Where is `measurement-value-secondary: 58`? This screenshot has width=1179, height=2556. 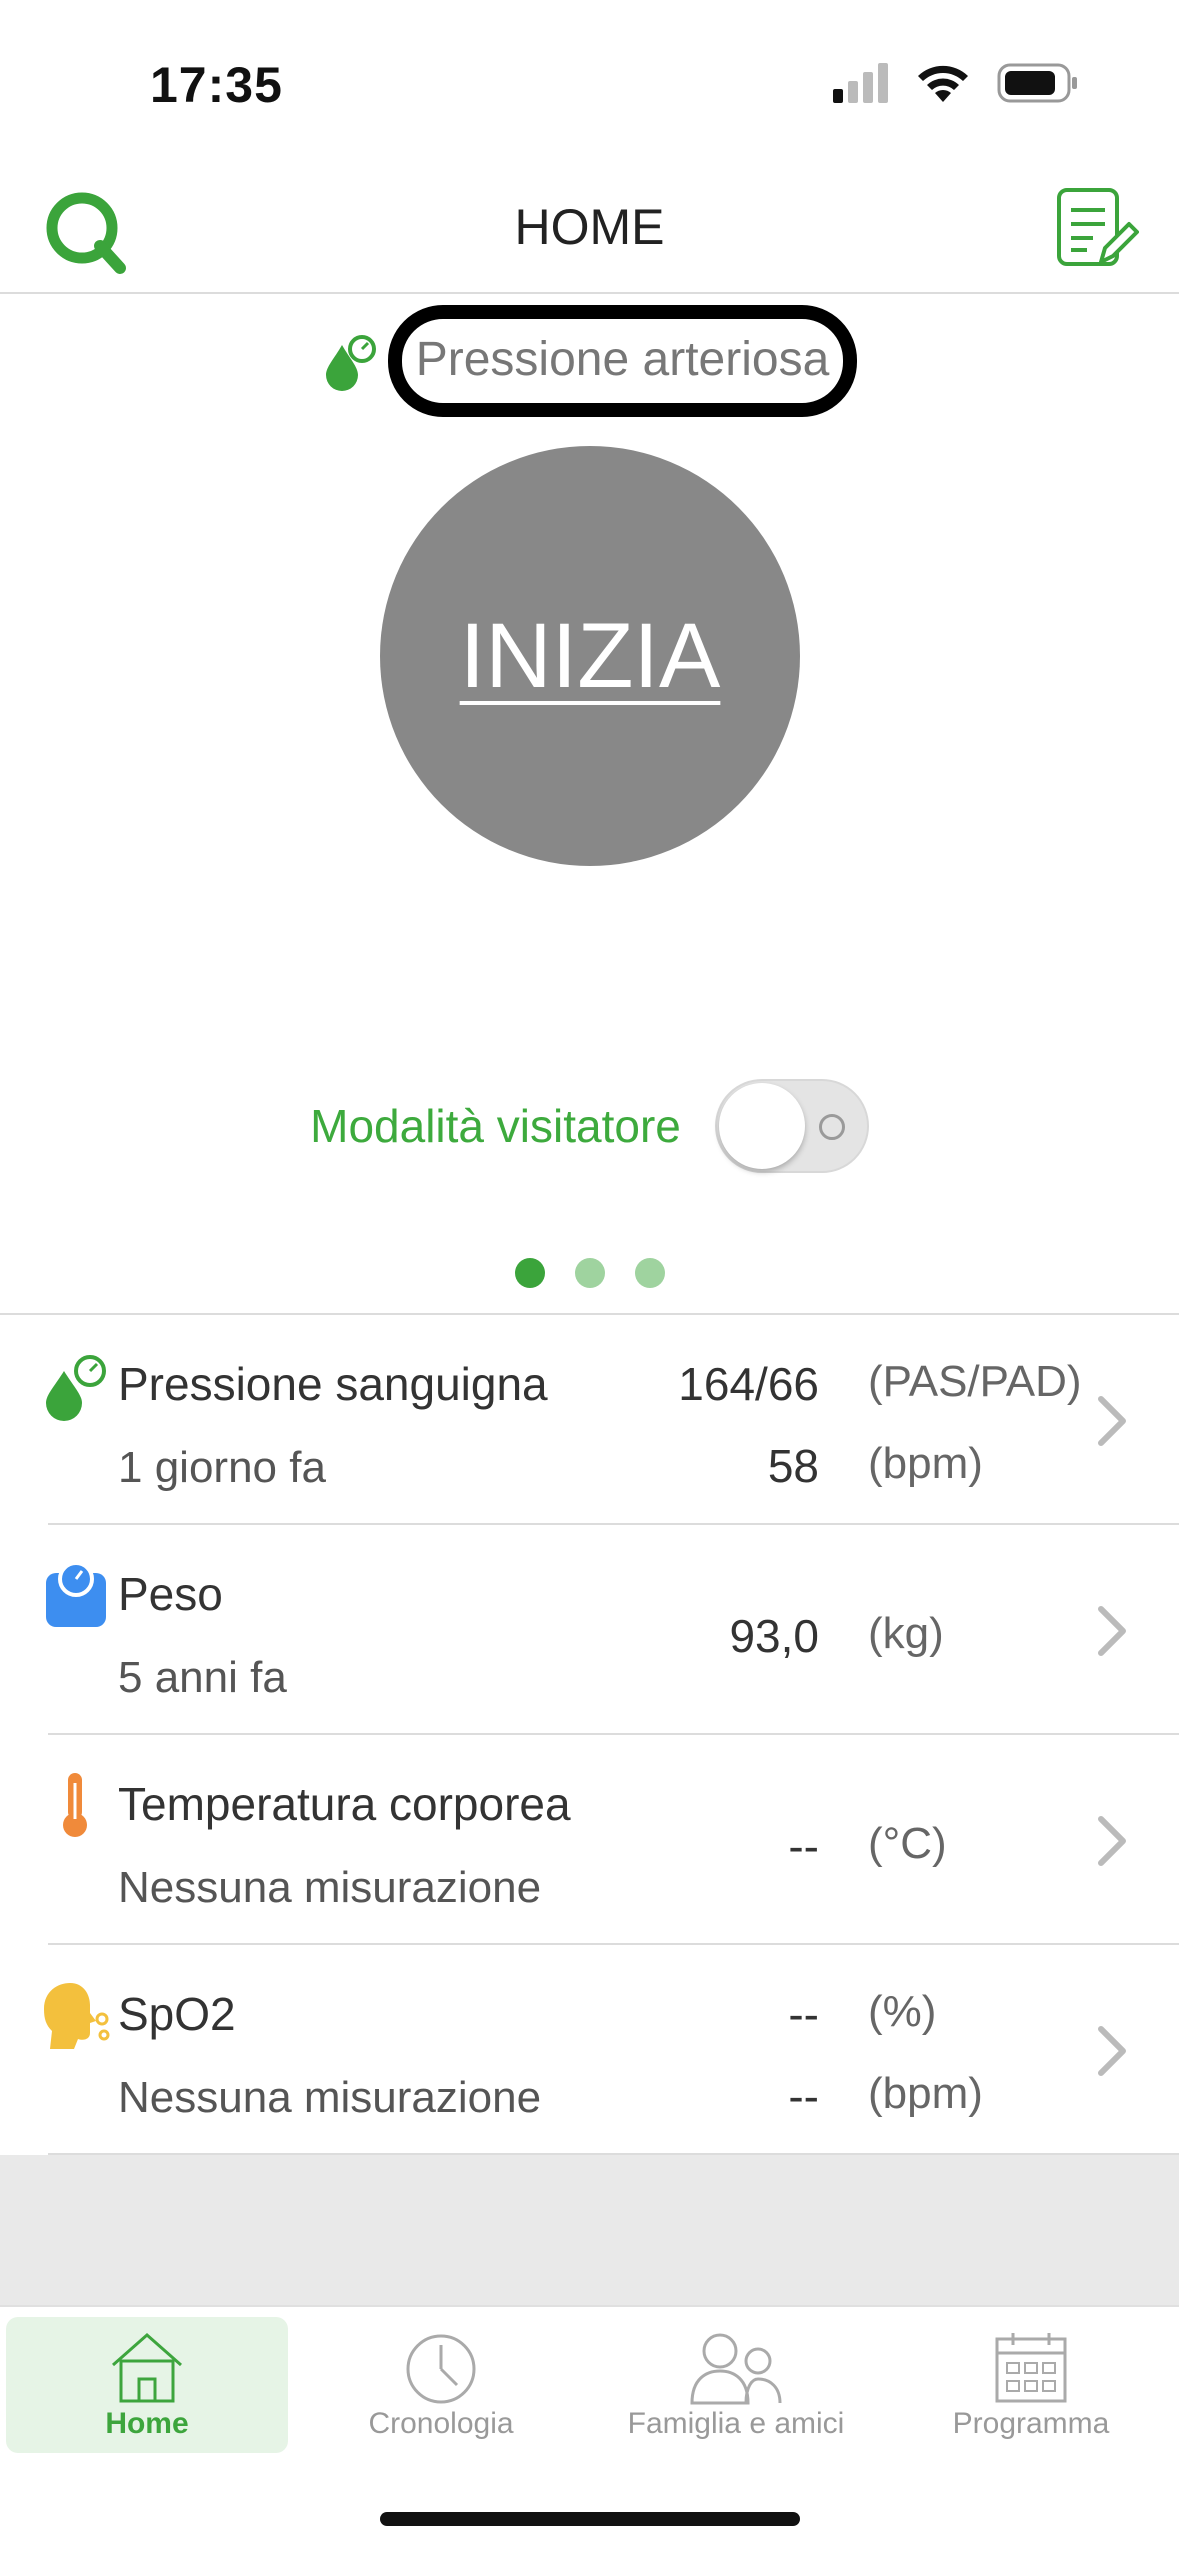 measurement-value-secondary: 58 is located at coordinates (793, 1466).